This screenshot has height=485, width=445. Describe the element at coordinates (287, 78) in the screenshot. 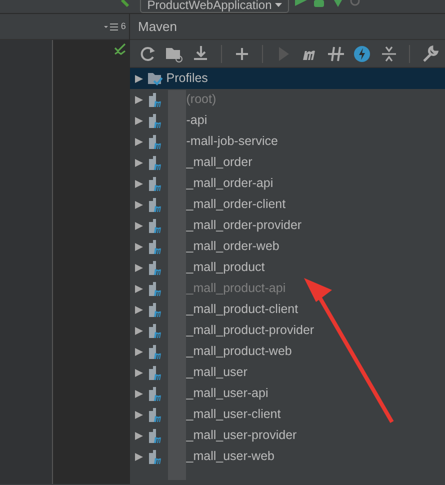

I see `tree-item: Profiles` at that location.